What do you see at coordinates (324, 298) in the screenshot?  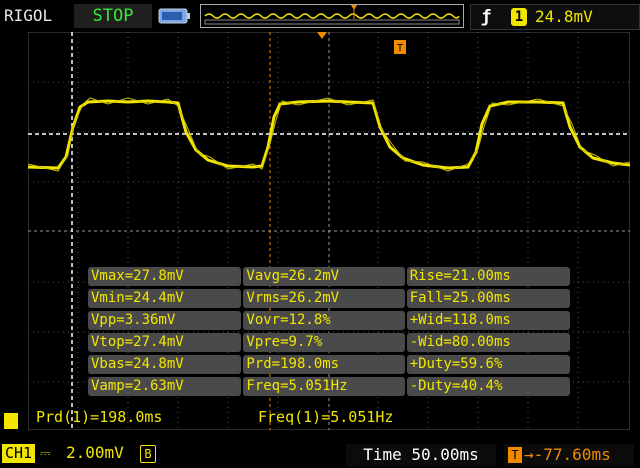 I see `measurement-vrms: Vrms=26.2mV` at bounding box center [324, 298].